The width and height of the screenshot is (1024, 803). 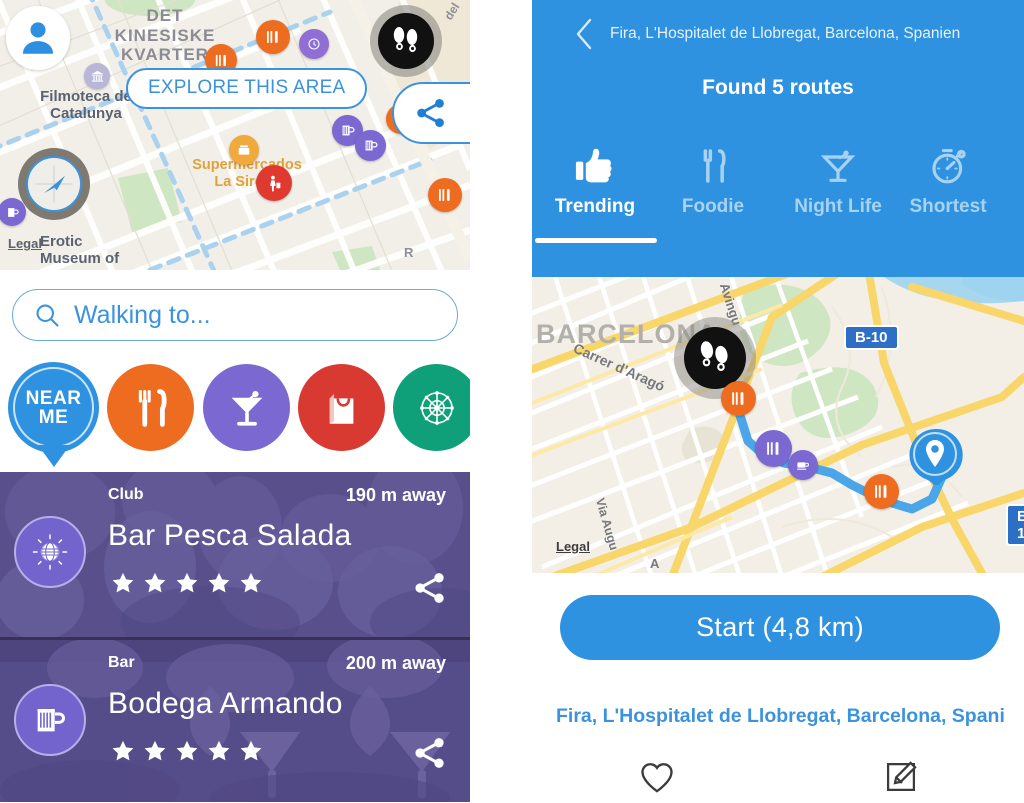 I want to click on edit-route-button, so click(x=901, y=777).